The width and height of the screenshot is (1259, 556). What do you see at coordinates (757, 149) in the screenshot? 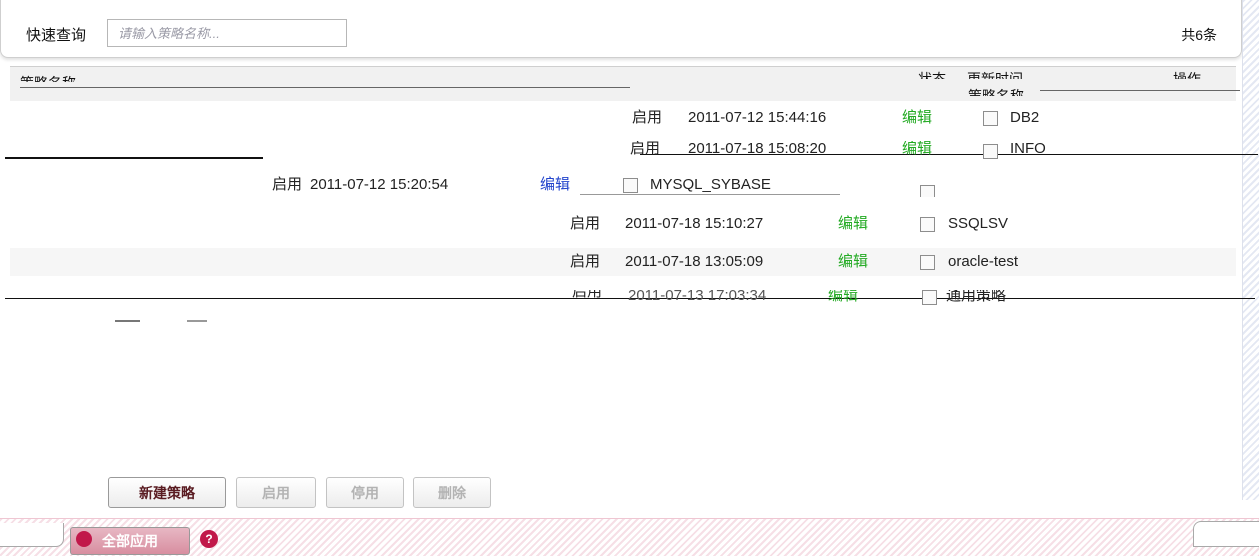
I see `row-update-time: 2011-07-18 15:08:20` at bounding box center [757, 149].